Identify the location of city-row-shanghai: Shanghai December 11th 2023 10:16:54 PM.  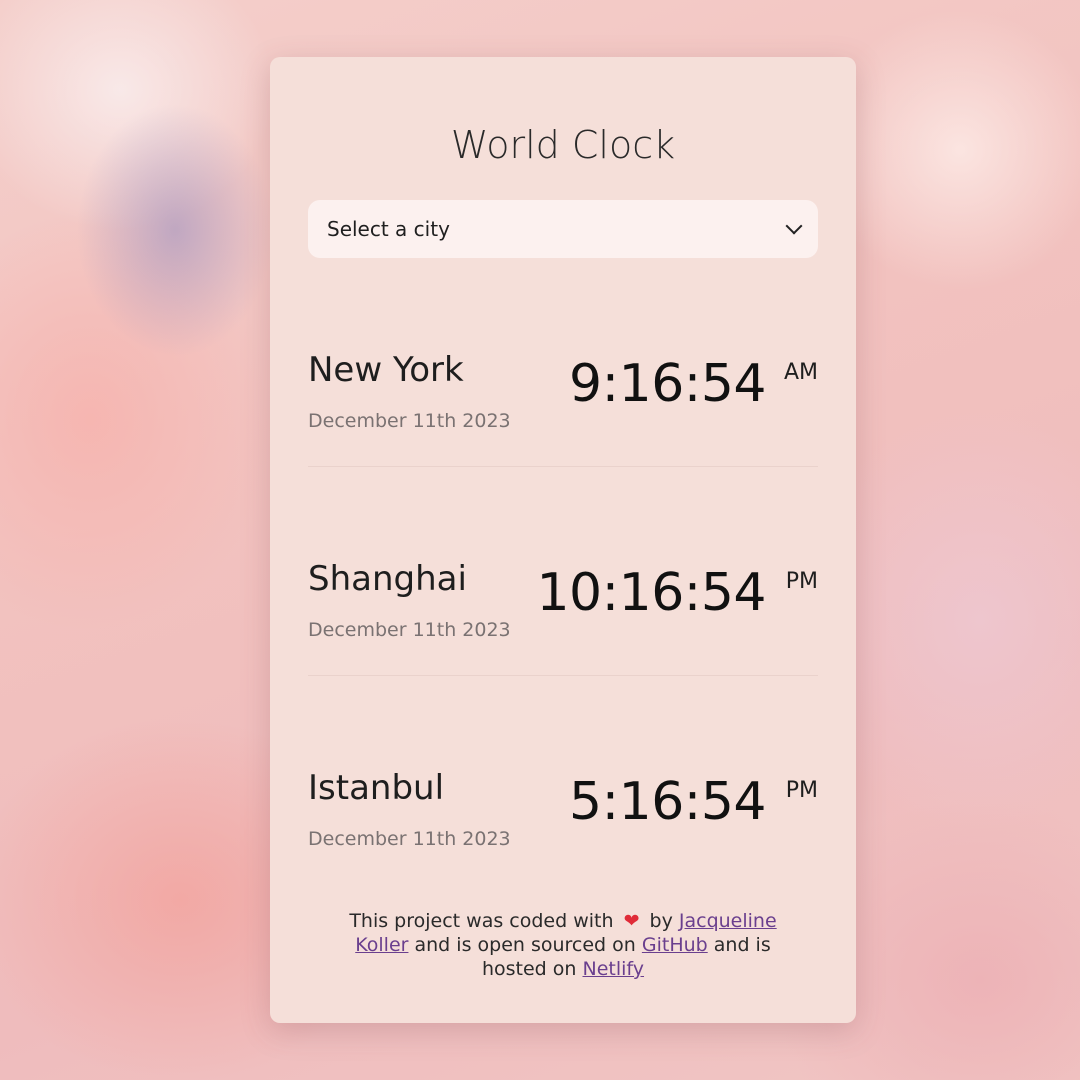
(563, 624).